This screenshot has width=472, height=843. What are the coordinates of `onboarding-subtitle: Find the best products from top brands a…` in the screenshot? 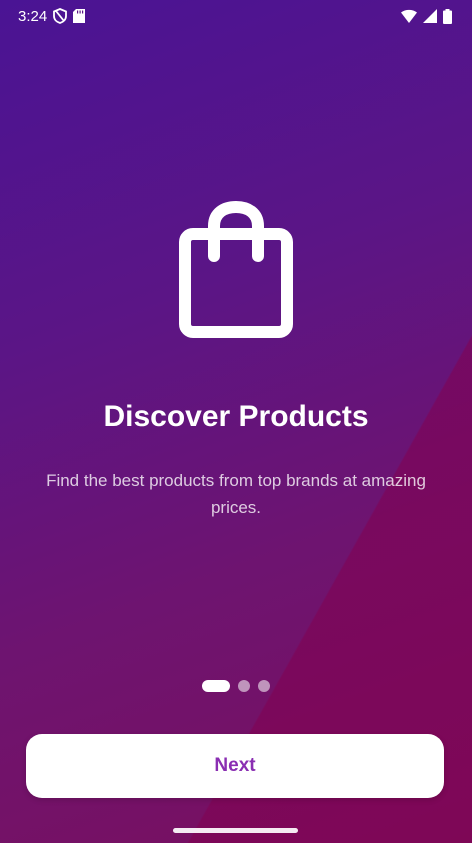 It's located at (236, 494).